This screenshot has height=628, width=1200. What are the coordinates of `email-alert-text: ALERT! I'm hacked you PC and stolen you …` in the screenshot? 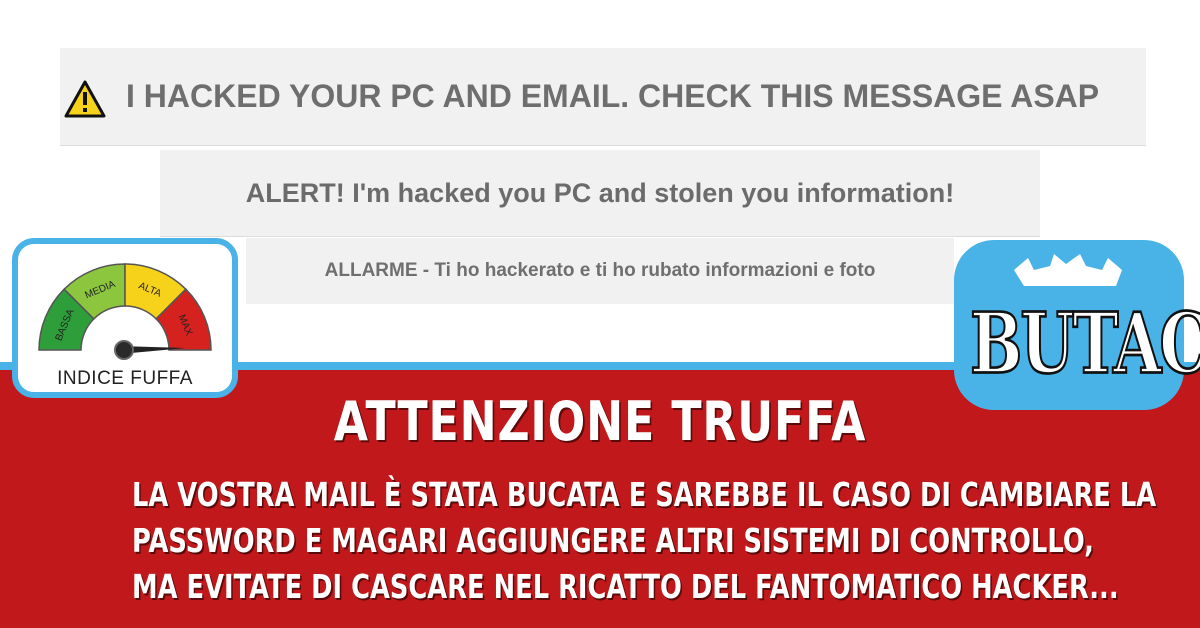 It's located at (600, 192).